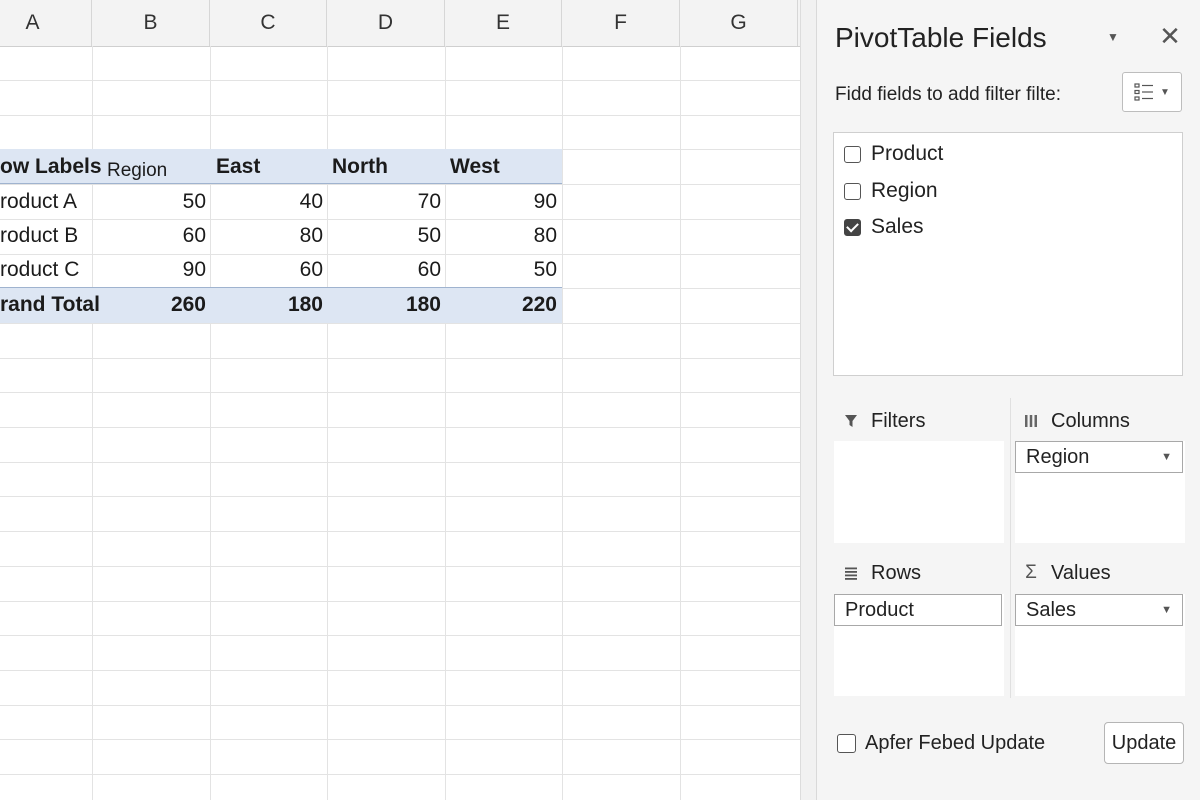  Describe the element at coordinates (39, 270) in the screenshot. I see `row-label: roduct C` at that location.